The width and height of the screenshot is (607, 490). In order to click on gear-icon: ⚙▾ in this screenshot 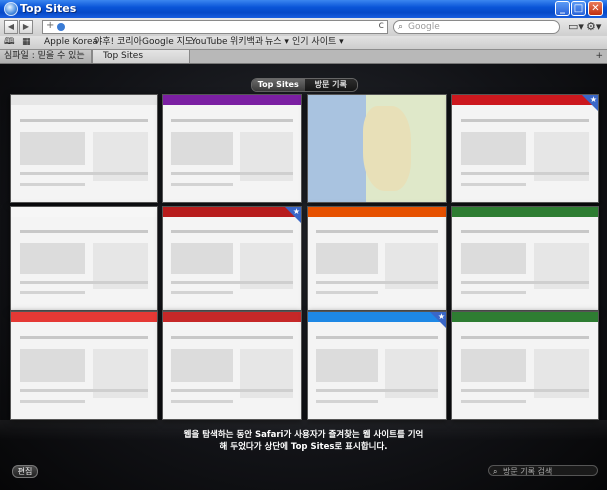, I will do `click(593, 26)`.